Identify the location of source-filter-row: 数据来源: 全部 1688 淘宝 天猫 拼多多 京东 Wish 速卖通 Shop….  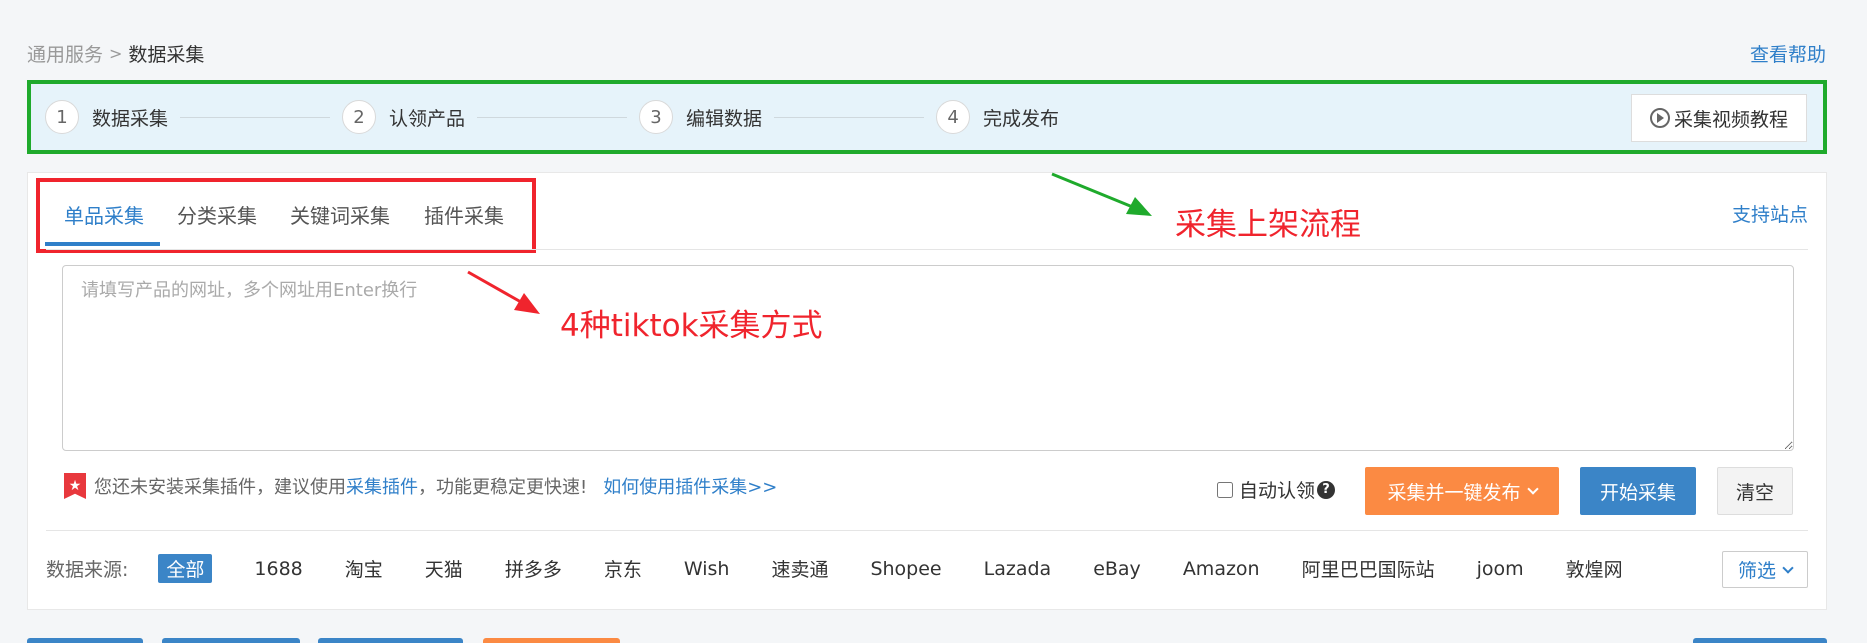
(855, 568).